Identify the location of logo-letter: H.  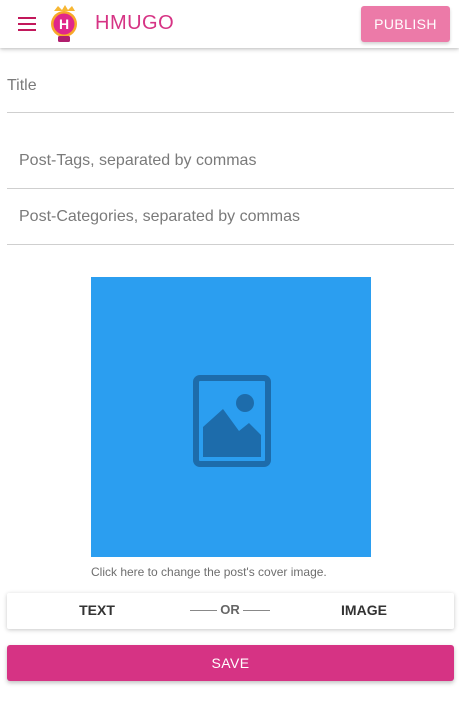
(64, 24).